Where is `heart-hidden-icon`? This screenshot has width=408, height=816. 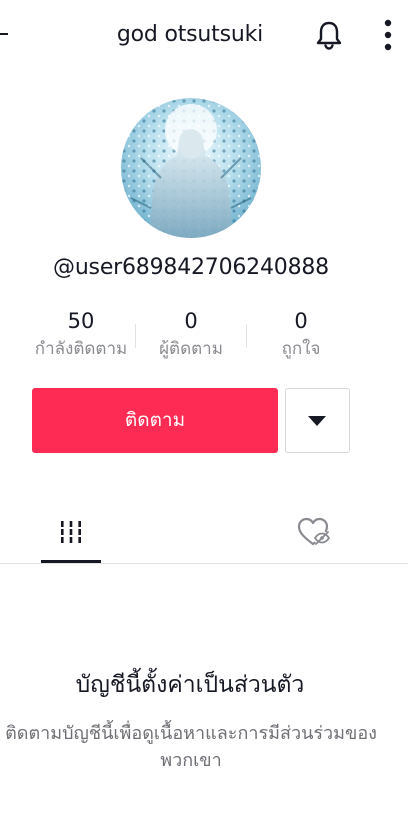
heart-hidden-icon is located at coordinates (313, 532).